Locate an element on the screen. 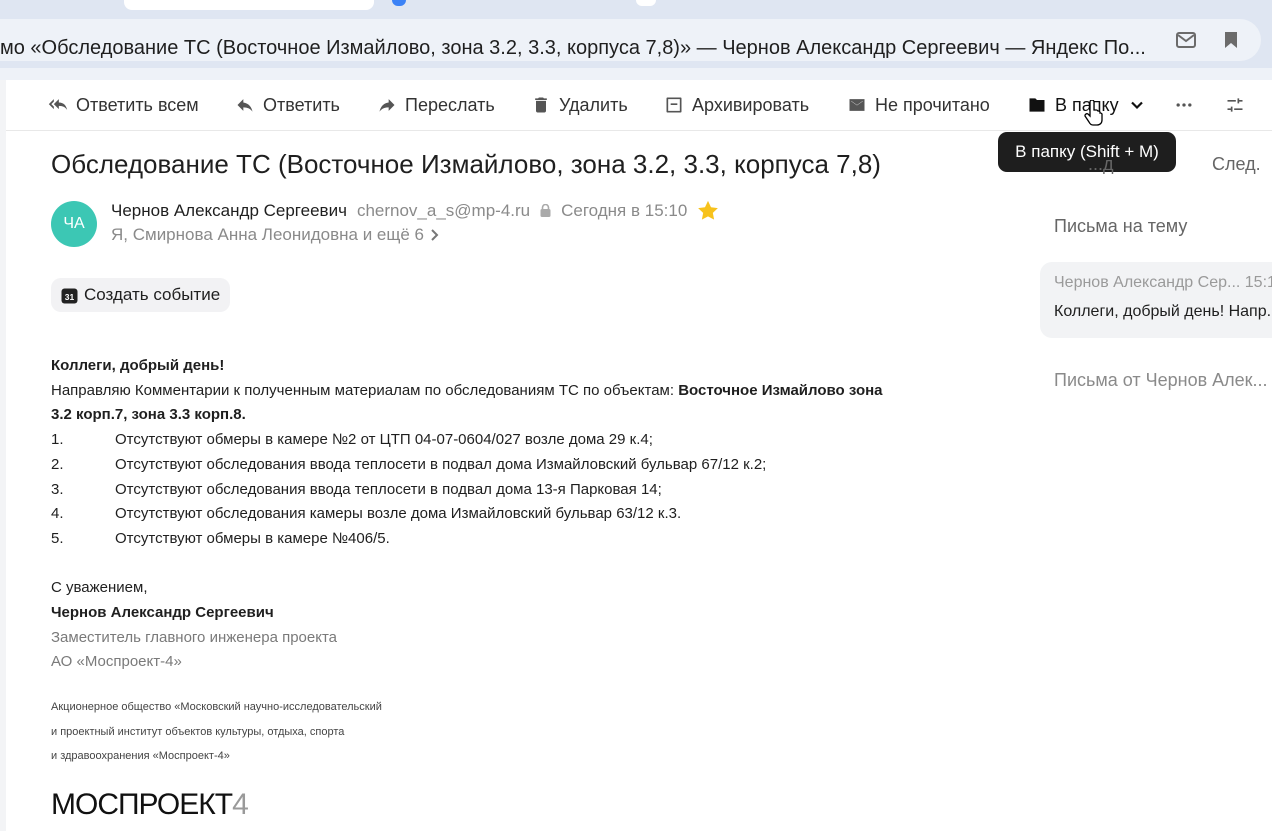 The height and width of the screenshot is (831, 1272). delete-button: Удалить is located at coordinates (579, 105).